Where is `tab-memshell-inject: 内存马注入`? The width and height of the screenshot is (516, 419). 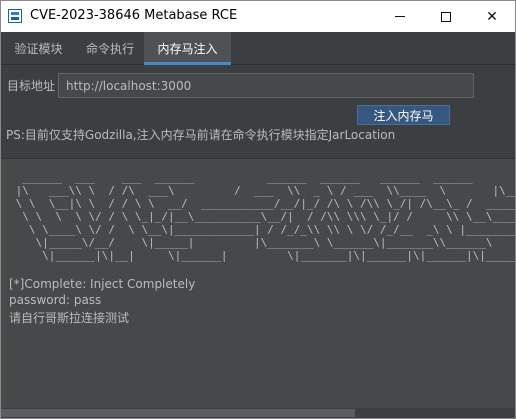 tab-memshell-inject: 内存马注入 is located at coordinates (187, 48).